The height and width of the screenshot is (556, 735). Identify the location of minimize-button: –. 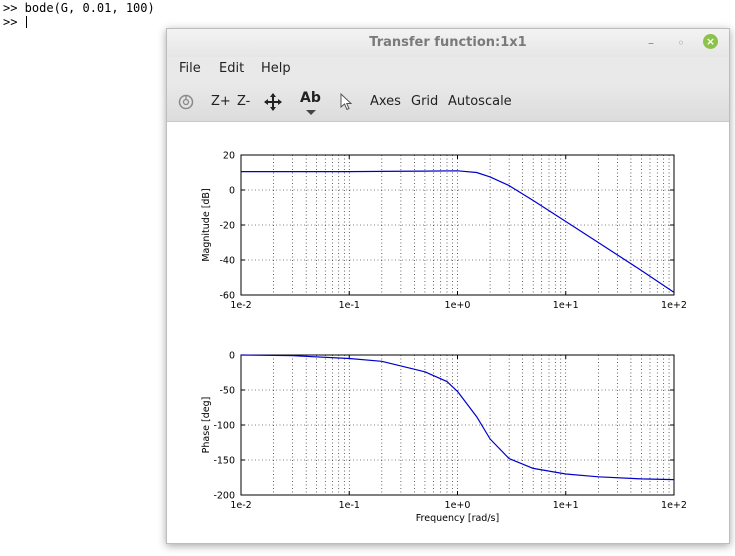
(651, 43).